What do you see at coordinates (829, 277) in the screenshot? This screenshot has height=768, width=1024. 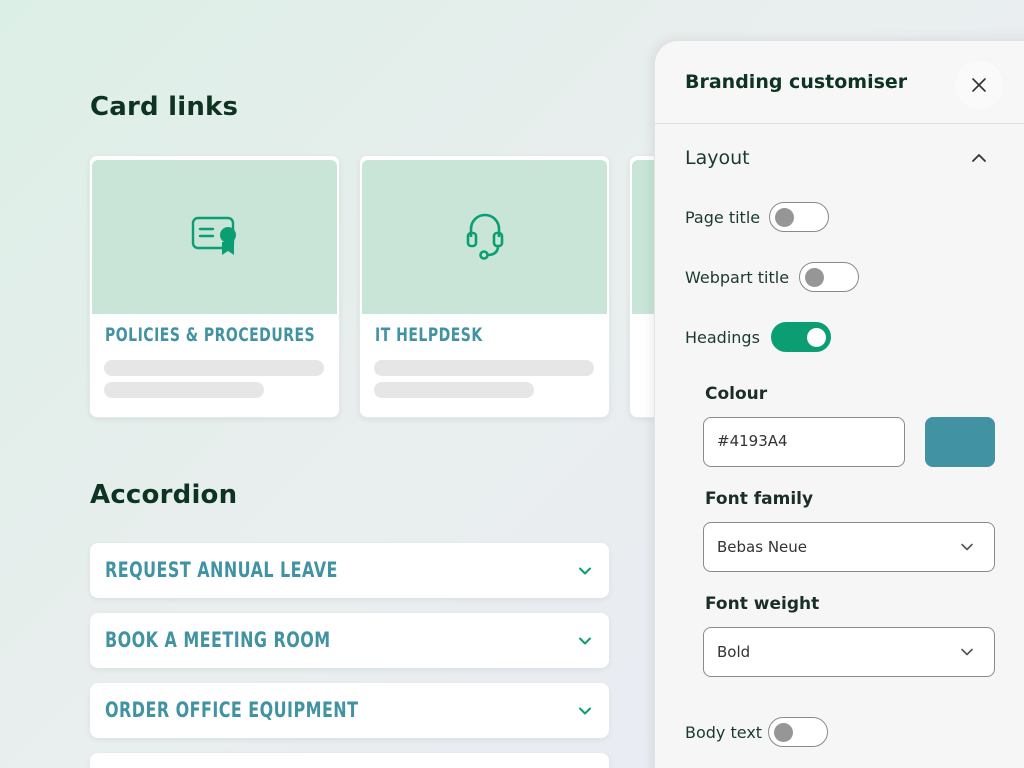 I see `webpart-title-toggle` at bounding box center [829, 277].